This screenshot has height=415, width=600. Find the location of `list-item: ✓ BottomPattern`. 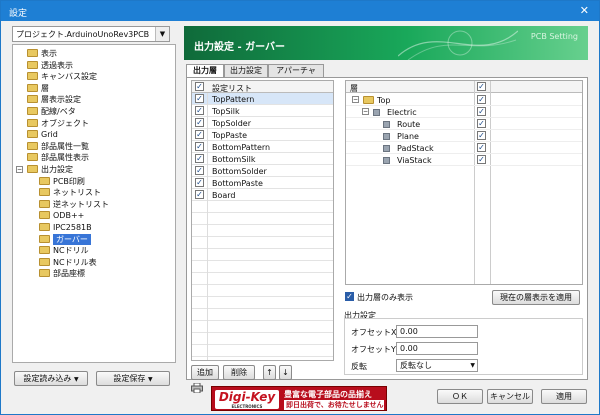

list-item: ✓ BottomPattern is located at coordinates (262, 147).